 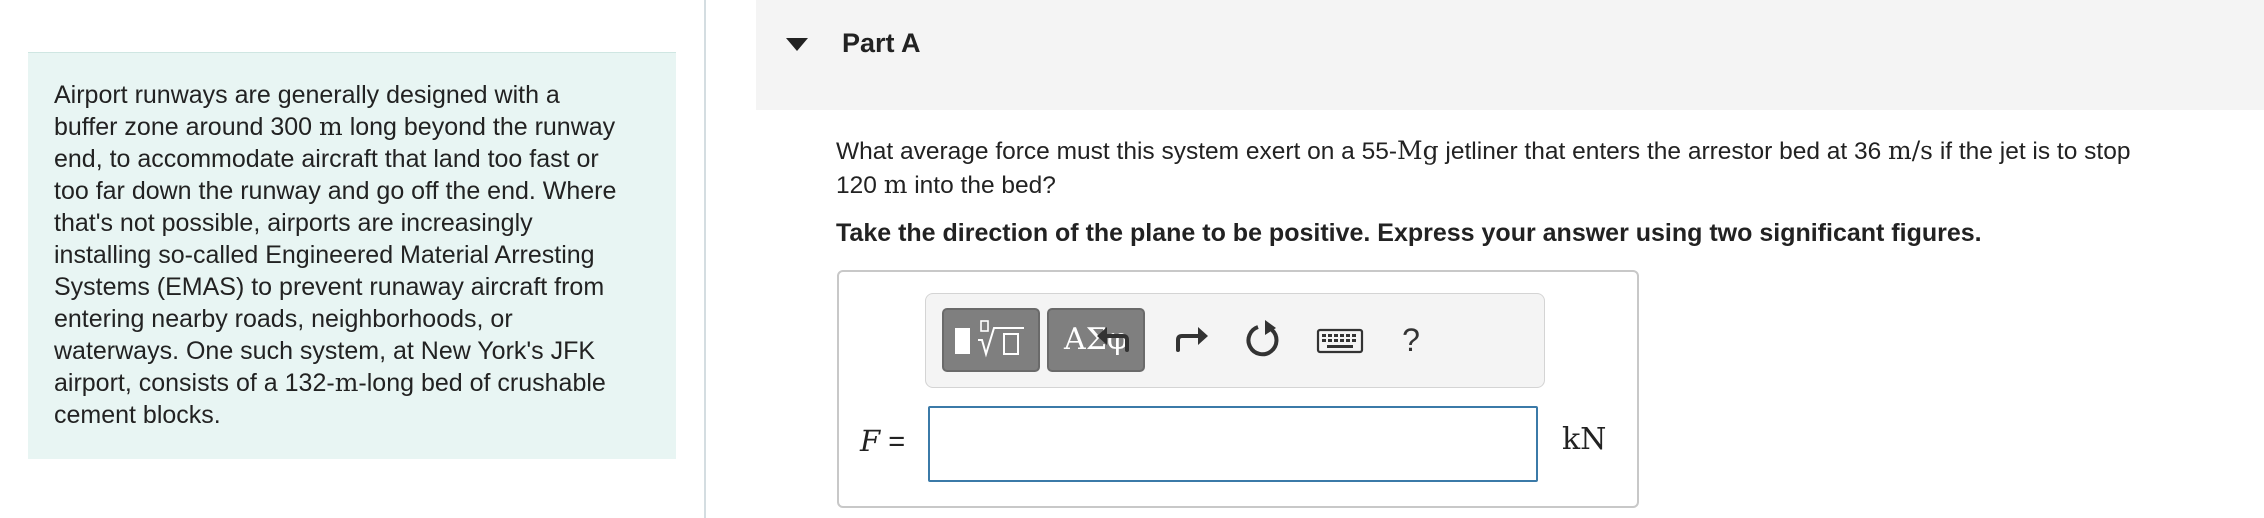 I want to click on variable-name: F, so click(x=870, y=441).